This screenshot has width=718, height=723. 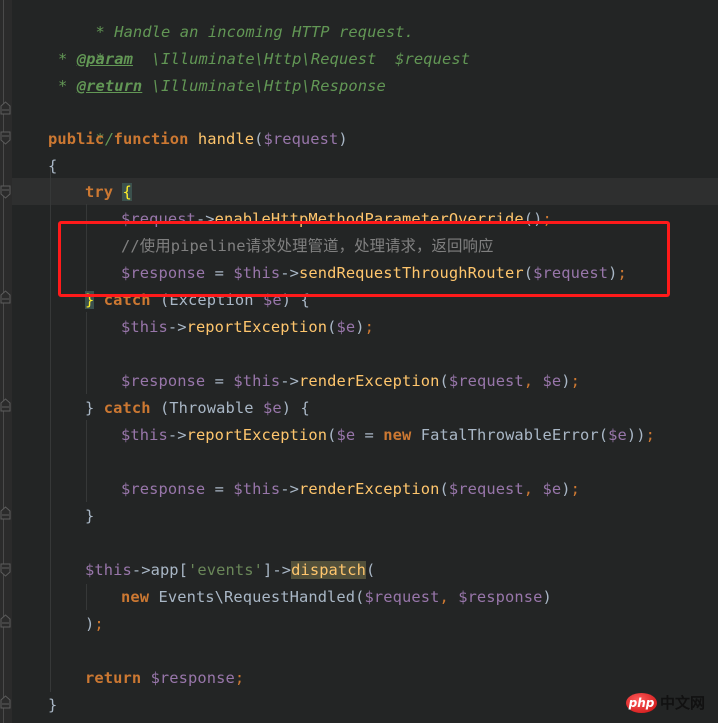 I want to click on code-line-dispatch: $this->app['events']->dispatch(, so click(x=230, y=570).